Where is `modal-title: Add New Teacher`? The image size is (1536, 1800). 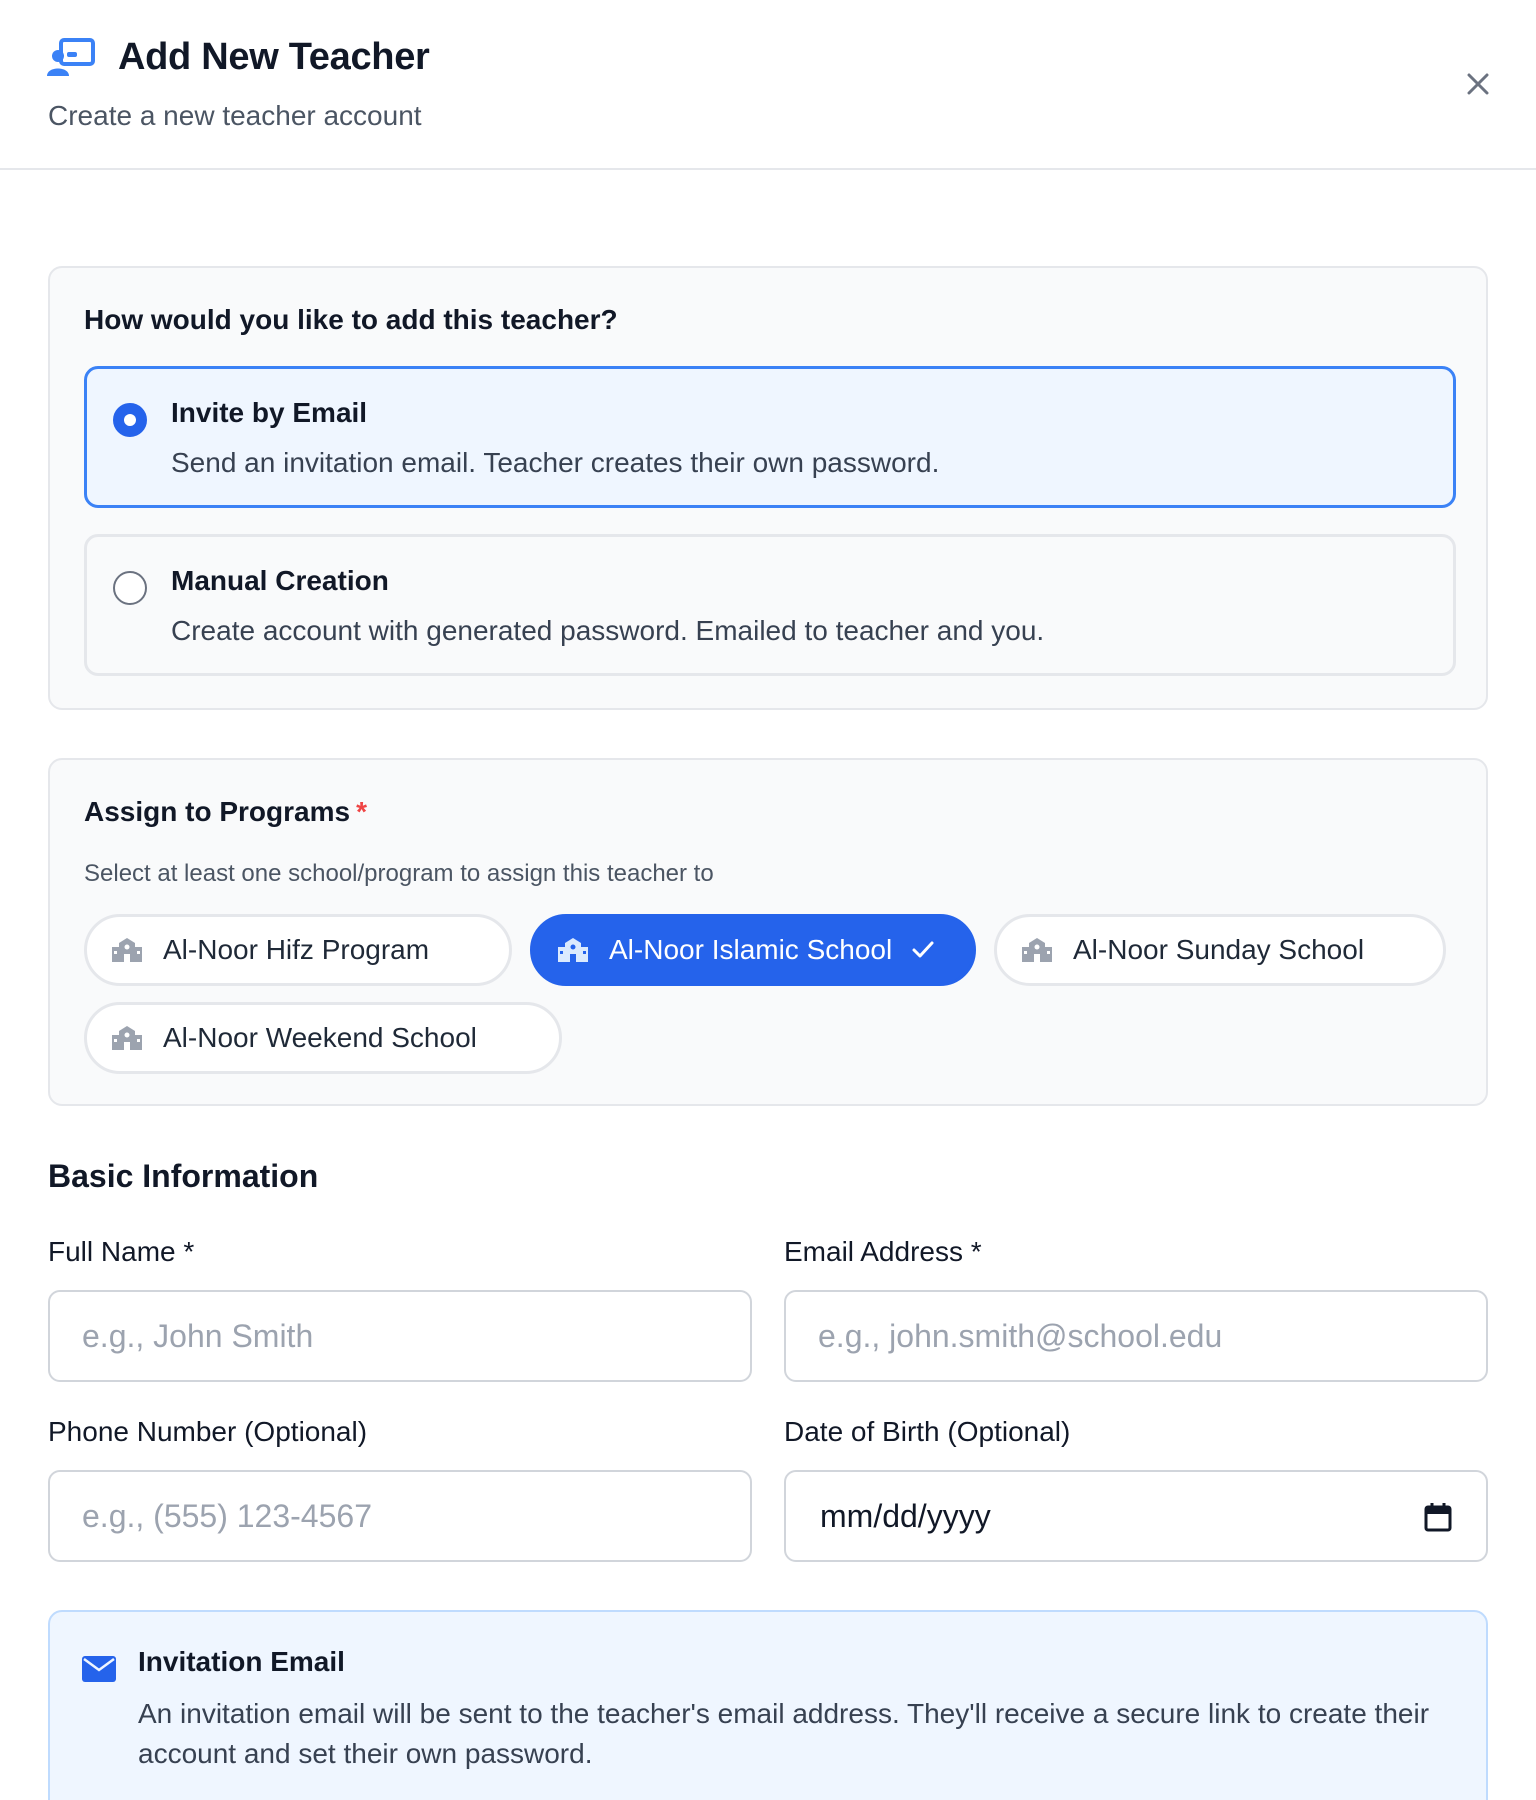
modal-title: Add New Teacher is located at coordinates (274, 57).